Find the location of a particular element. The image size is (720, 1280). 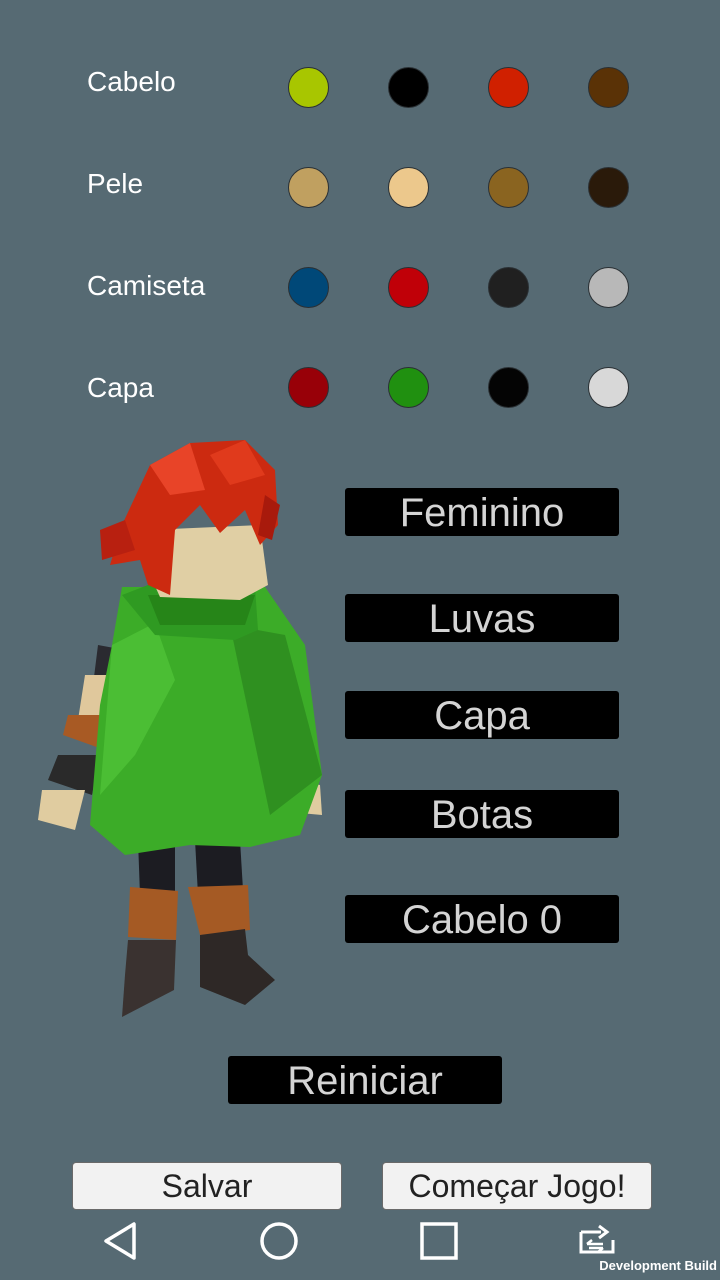

gloves-button: Luvas is located at coordinates (482, 618).